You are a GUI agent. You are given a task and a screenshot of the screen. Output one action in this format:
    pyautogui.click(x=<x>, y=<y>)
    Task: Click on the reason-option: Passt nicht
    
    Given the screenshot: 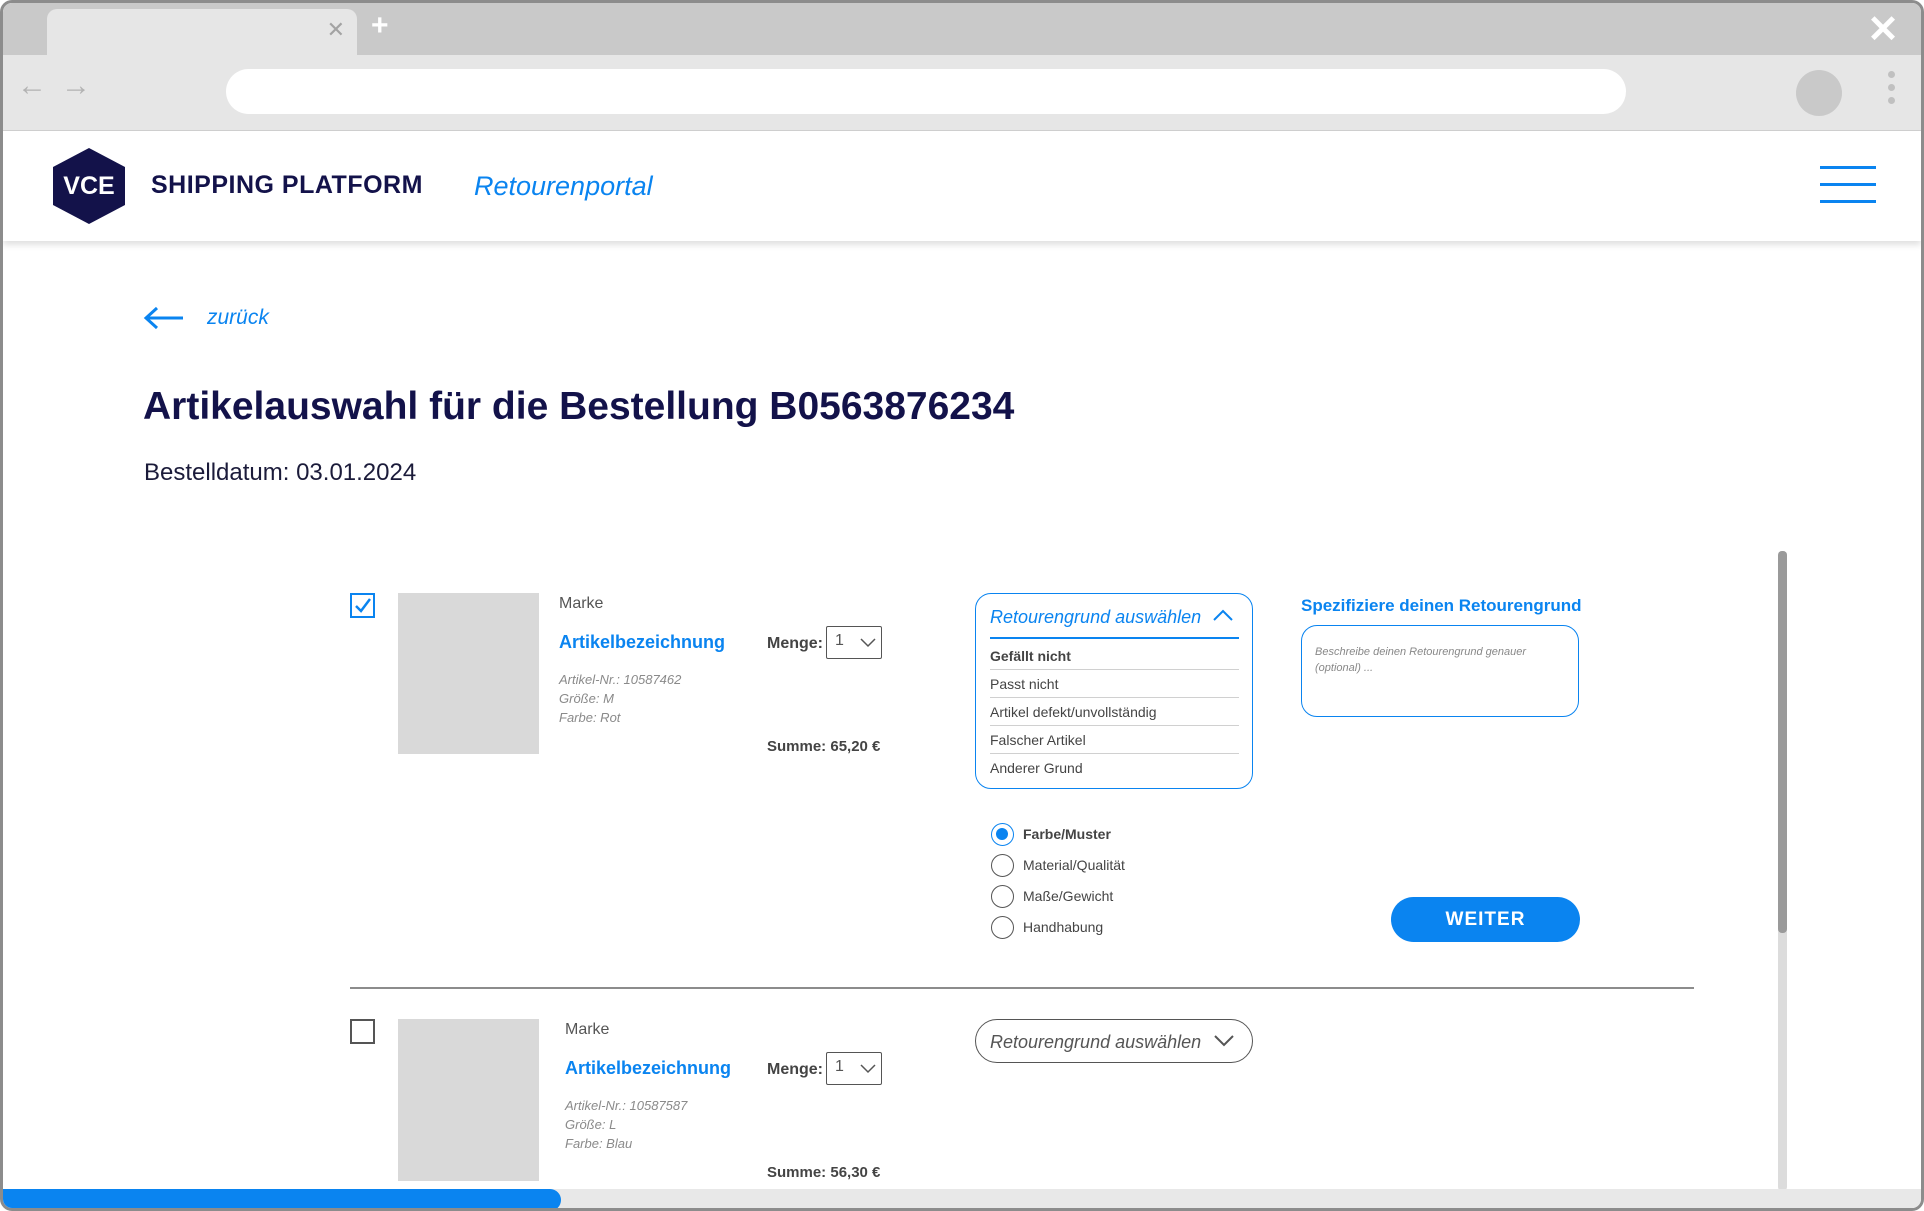 What is the action you would take?
    pyautogui.click(x=1114, y=684)
    